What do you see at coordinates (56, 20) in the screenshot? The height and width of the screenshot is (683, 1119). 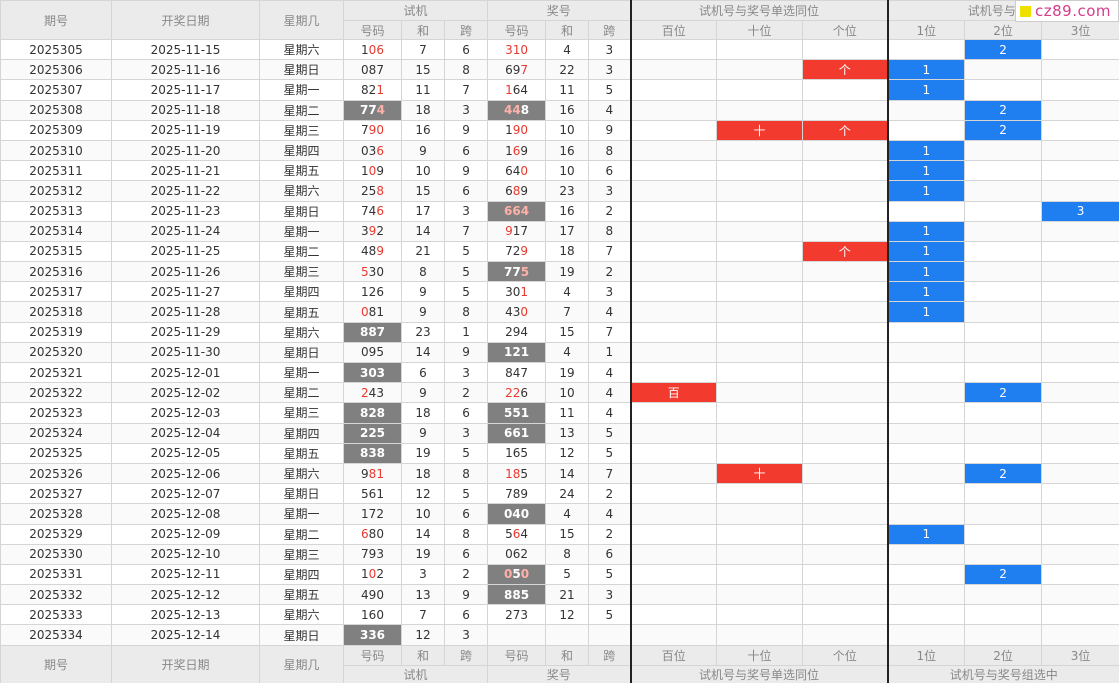 I see `col-period: 期号` at bounding box center [56, 20].